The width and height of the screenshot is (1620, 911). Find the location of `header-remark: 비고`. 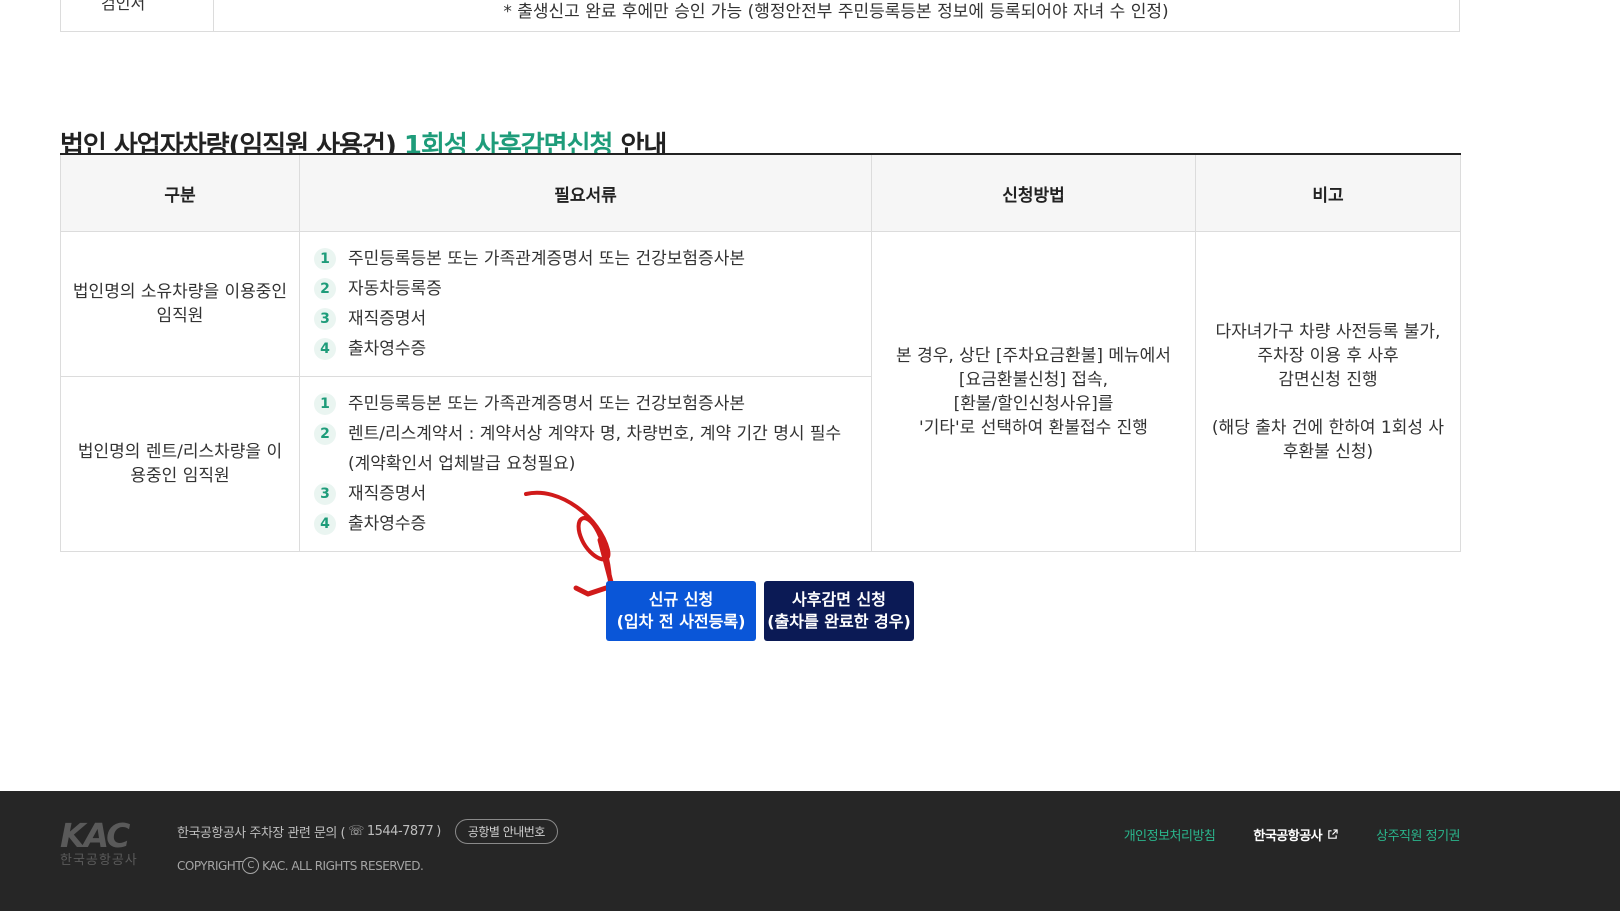

header-remark: 비고 is located at coordinates (1328, 193).